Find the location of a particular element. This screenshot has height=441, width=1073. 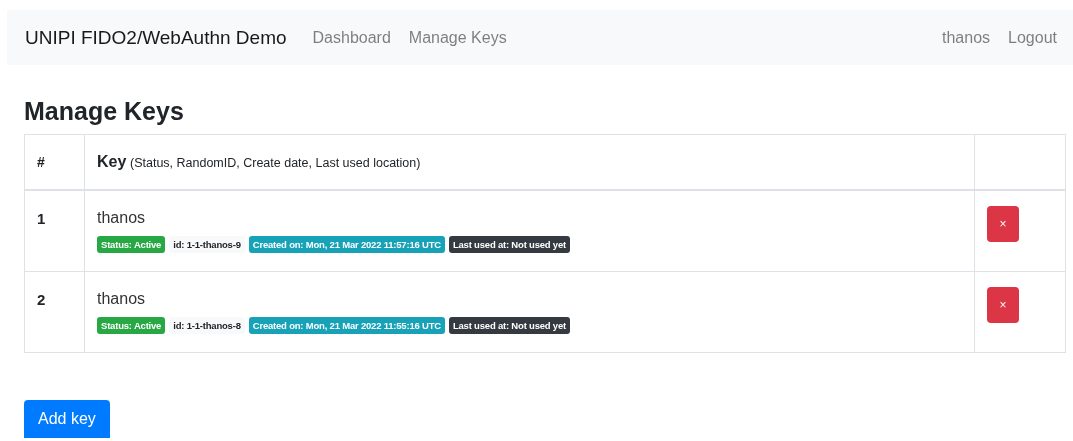

add-key-button: Add key is located at coordinates (67, 419).